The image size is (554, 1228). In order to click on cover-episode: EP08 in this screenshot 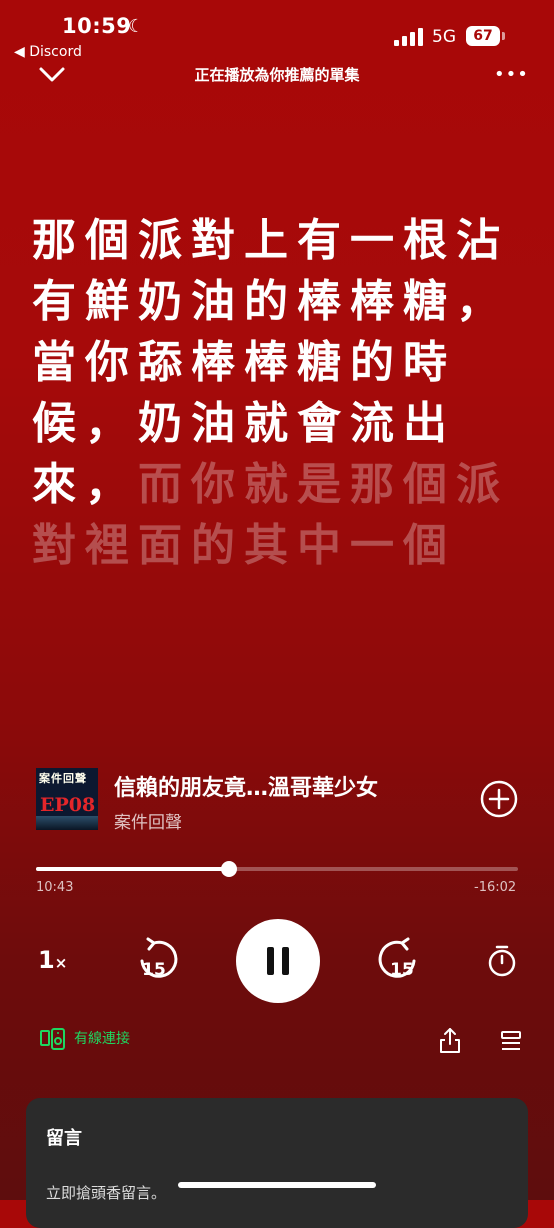, I will do `click(68, 805)`.